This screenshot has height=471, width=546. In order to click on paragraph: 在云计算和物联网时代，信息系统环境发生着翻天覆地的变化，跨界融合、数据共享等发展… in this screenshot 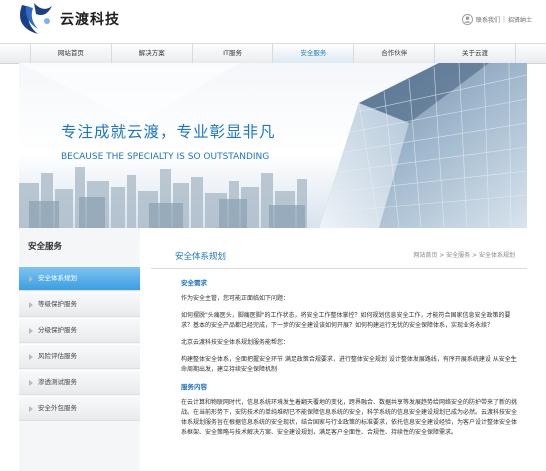, I will do `click(349, 417)`.